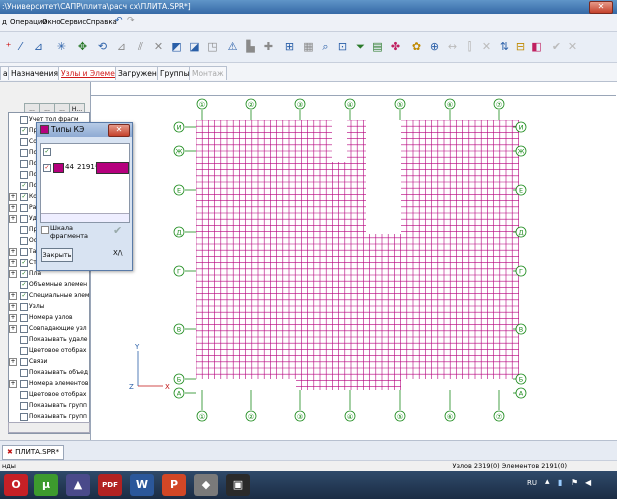  I want to click on tab-assignments: Назначения, so click(35, 73).